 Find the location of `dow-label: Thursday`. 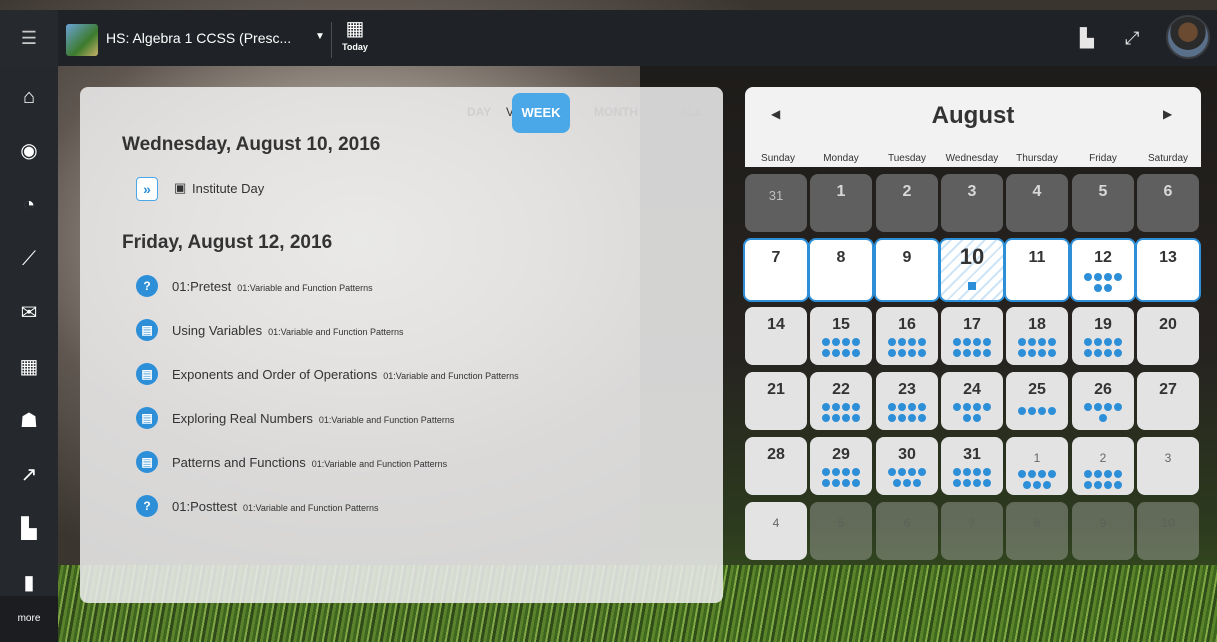

dow-label: Thursday is located at coordinates (1037, 158).